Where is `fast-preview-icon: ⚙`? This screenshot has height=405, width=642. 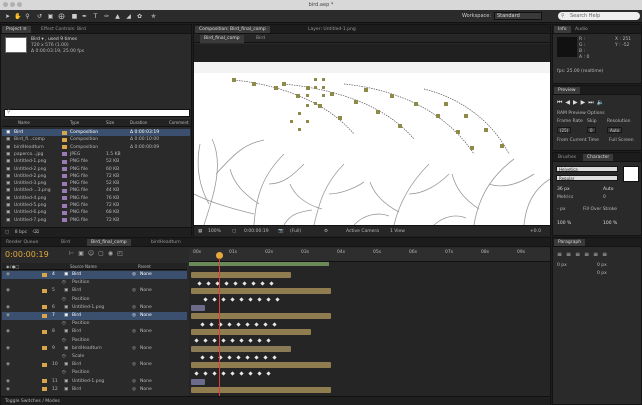 fast-preview-icon: ⚙ is located at coordinates (326, 231).